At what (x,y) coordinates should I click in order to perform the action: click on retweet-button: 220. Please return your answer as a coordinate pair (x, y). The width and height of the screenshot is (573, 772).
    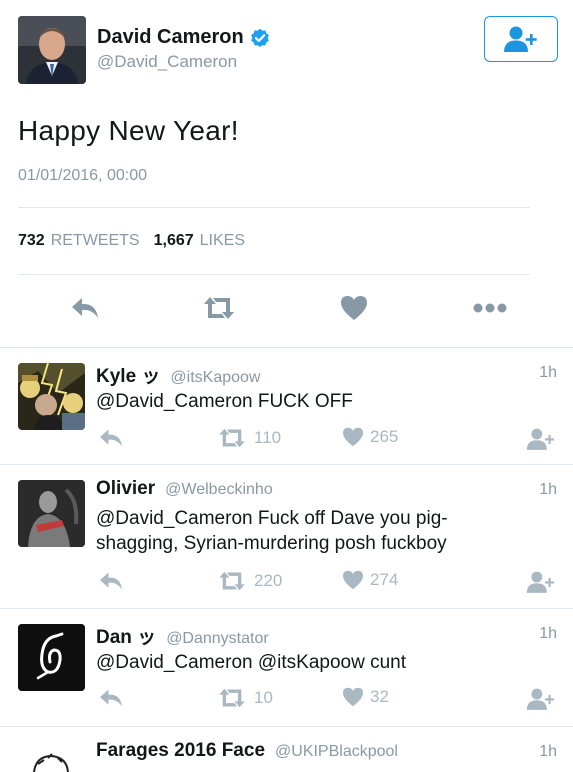
    Looking at the image, I should click on (249, 581).